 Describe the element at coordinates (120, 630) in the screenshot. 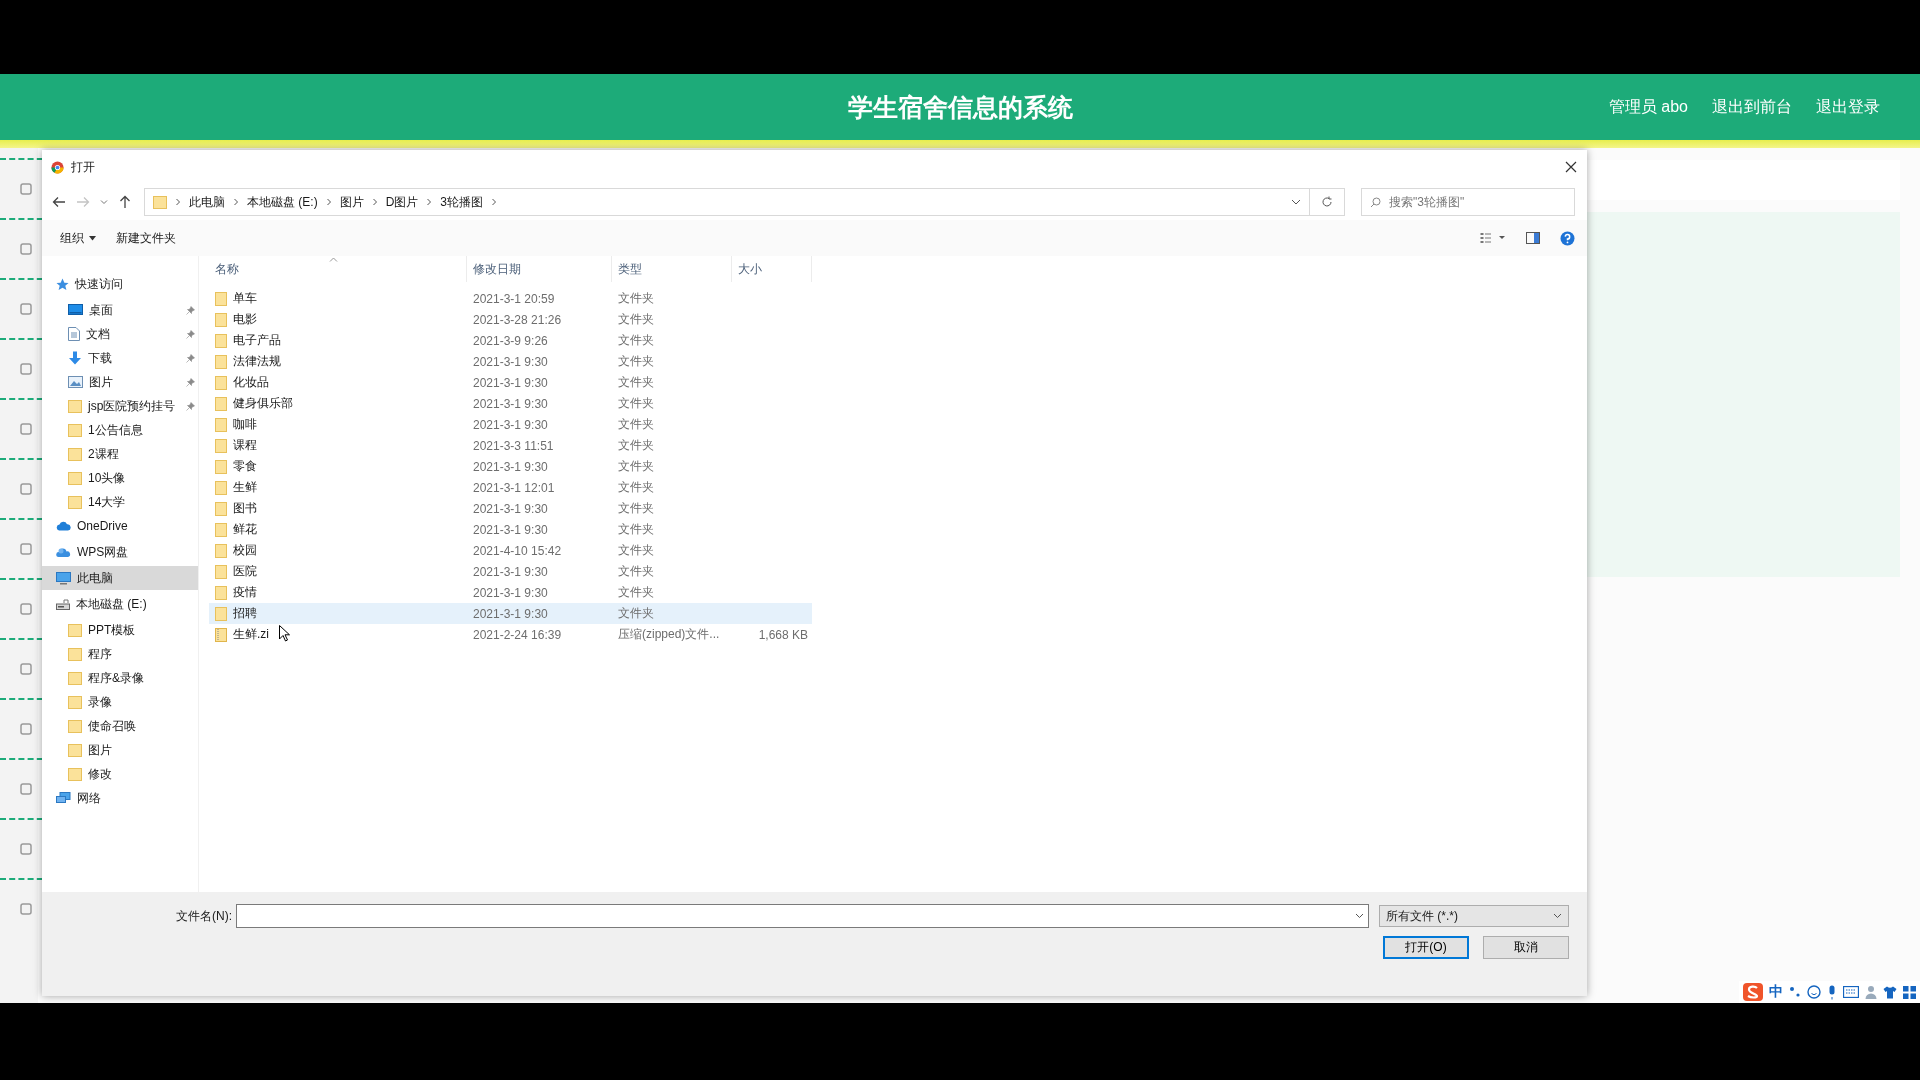

I see `nav-item: PPT模板` at that location.